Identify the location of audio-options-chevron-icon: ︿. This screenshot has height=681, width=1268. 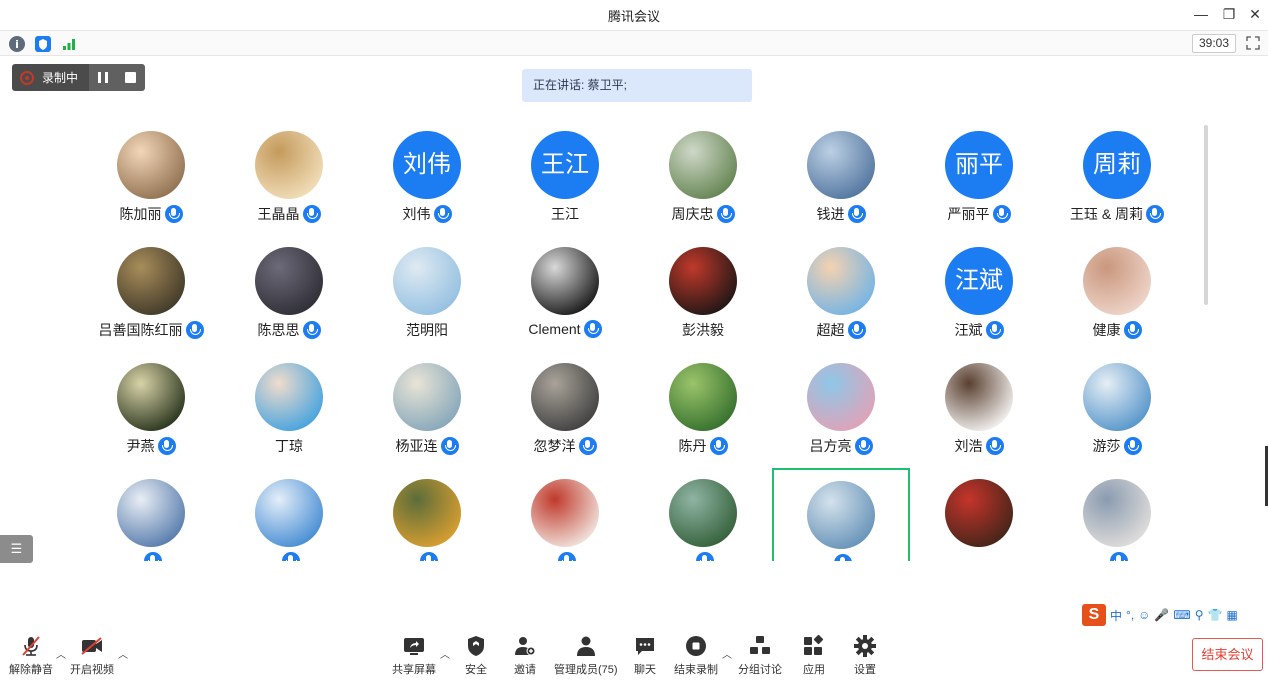
(61, 653).